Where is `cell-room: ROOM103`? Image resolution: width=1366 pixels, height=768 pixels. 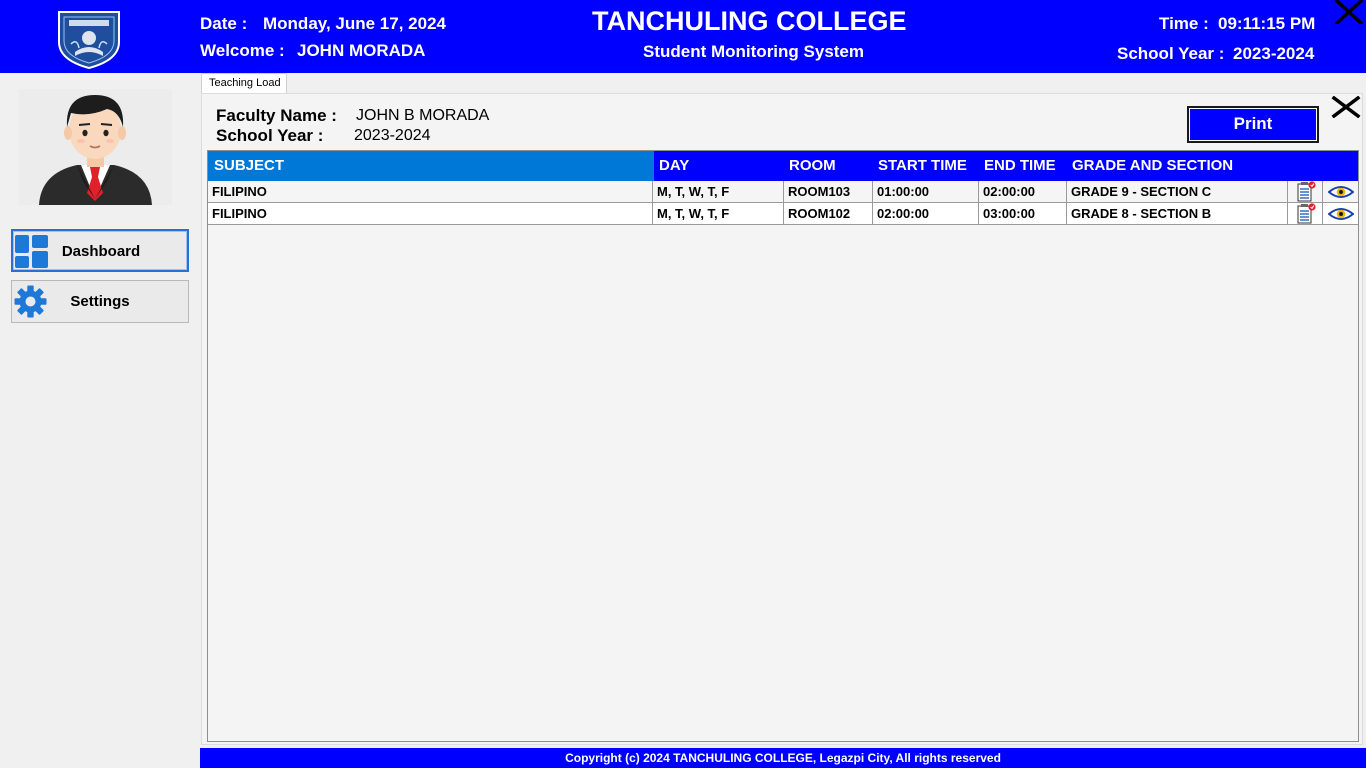
cell-room: ROOM103 is located at coordinates (828, 191).